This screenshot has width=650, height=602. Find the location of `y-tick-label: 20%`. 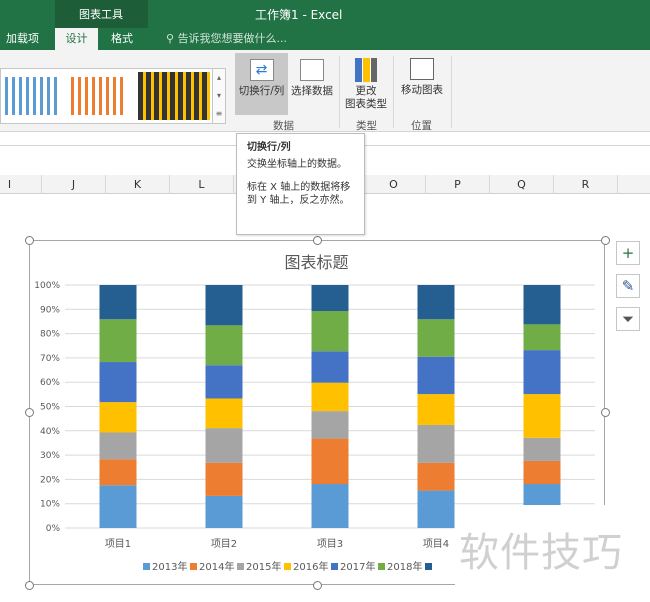

y-tick-label: 20% is located at coordinates (50, 480).